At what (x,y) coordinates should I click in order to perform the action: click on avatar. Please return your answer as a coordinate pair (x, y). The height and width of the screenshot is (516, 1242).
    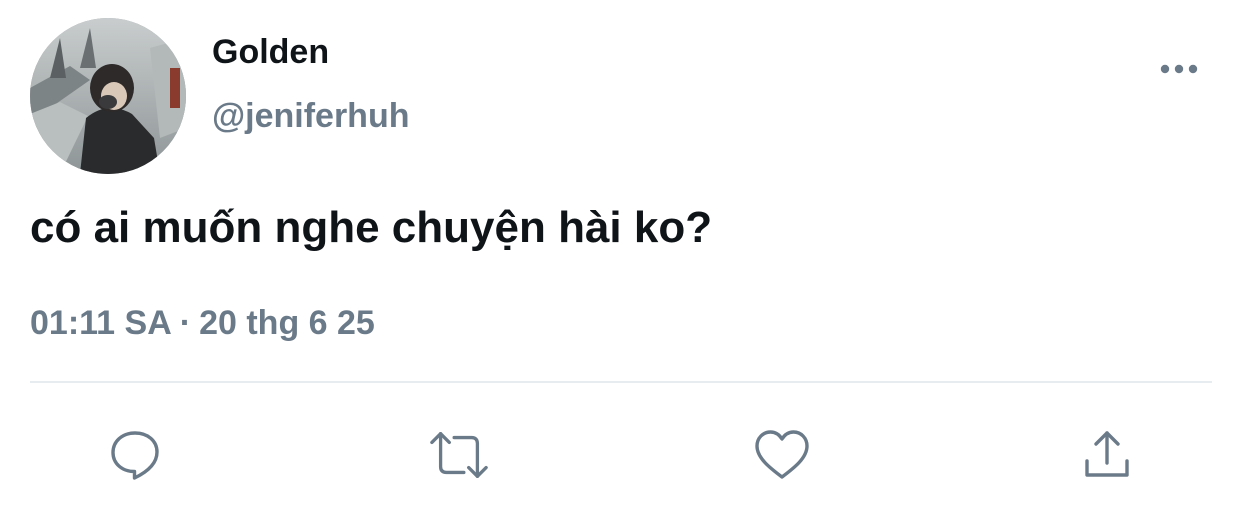
    Looking at the image, I should click on (108, 96).